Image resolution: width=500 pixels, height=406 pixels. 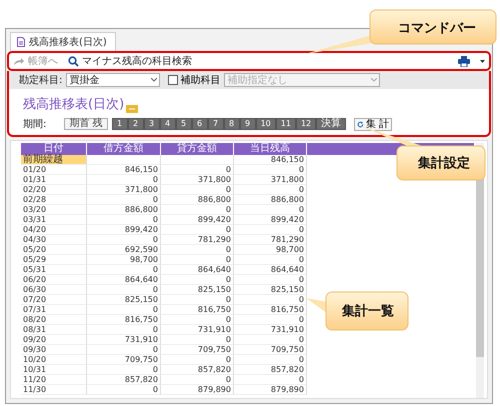 What do you see at coordinates (54, 149) in the screenshot?
I see `column-header: 日付` at bounding box center [54, 149].